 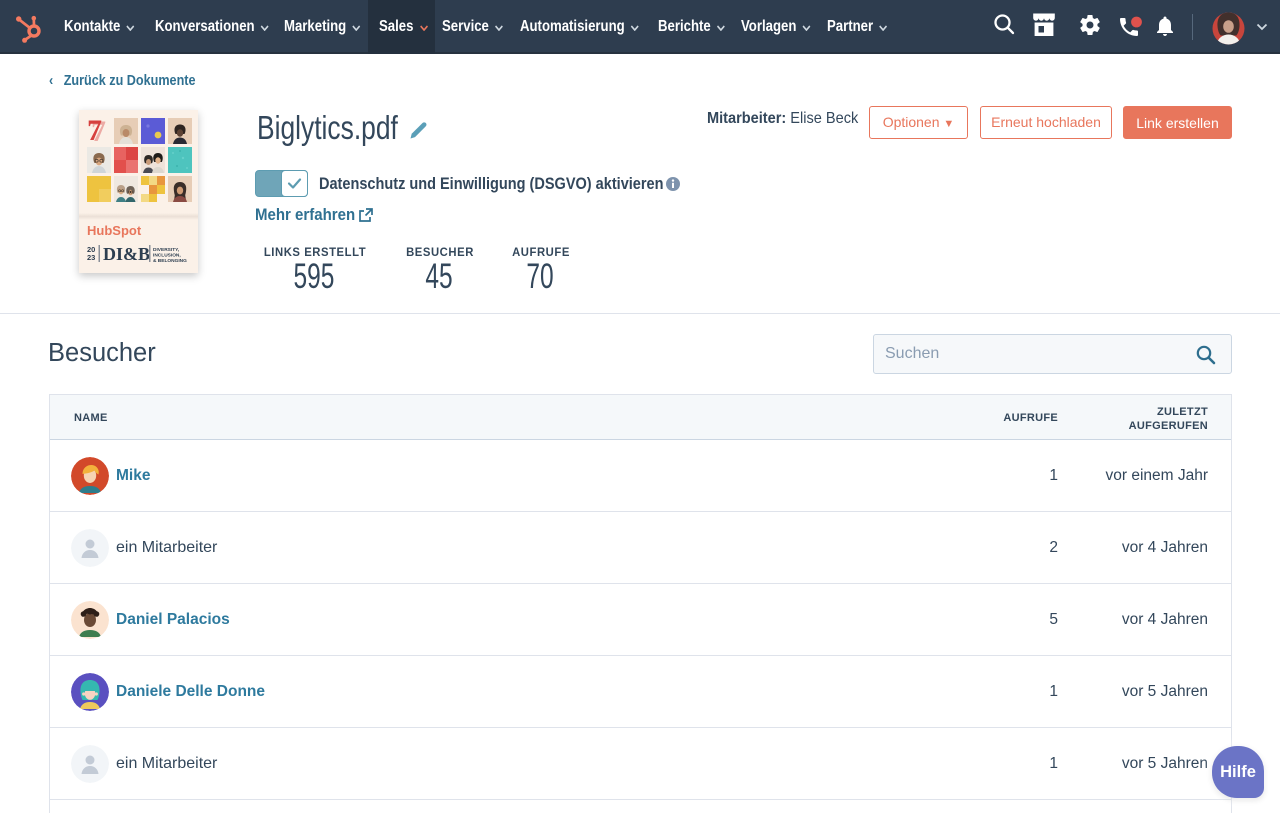 I want to click on svg-text: DI&B, so click(x=126, y=254).